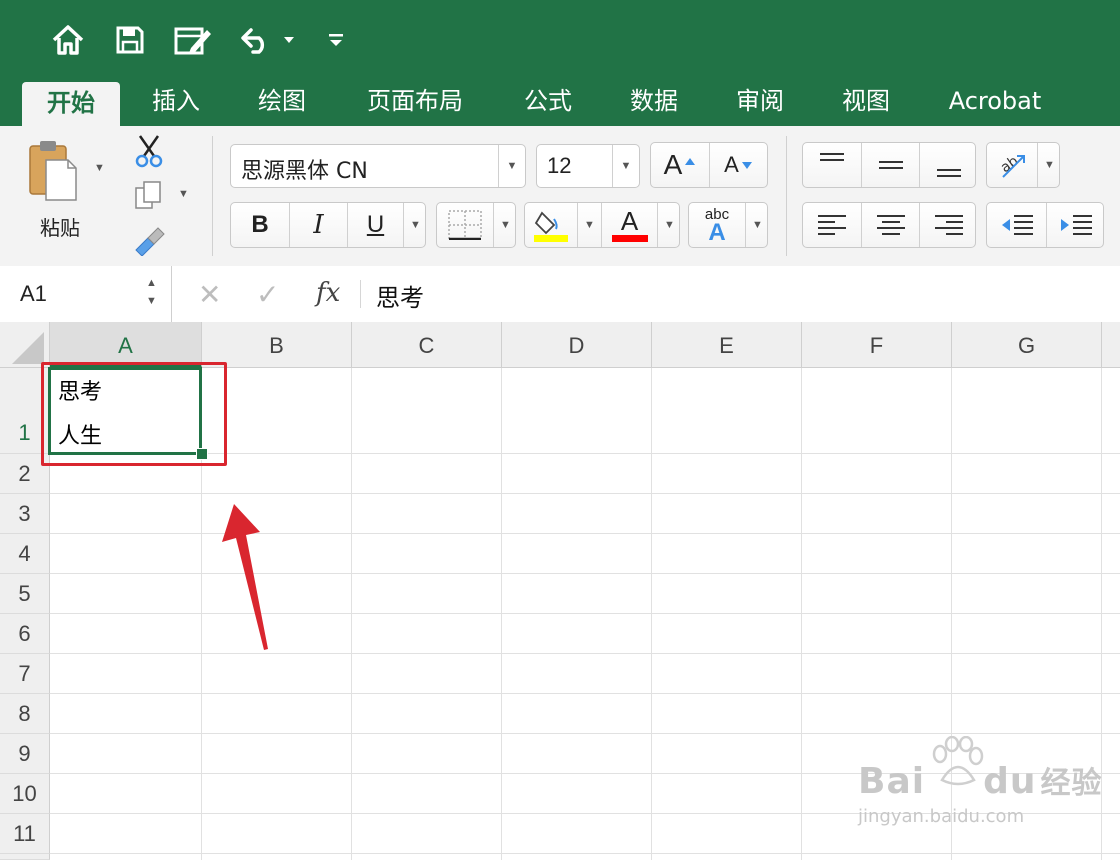  What do you see at coordinates (465, 225) in the screenshot?
I see `borders-button` at bounding box center [465, 225].